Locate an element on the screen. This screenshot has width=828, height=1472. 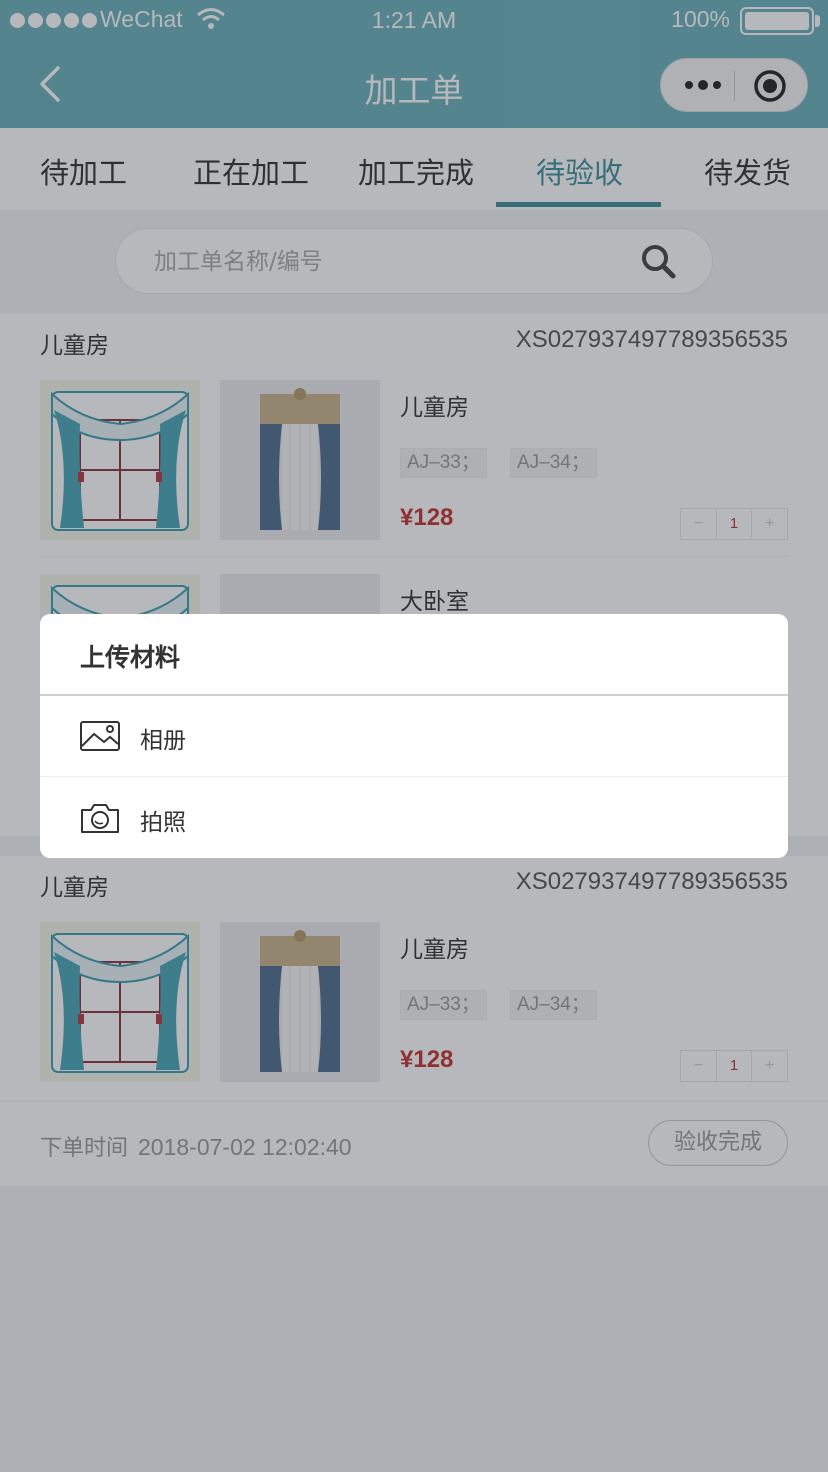
camera-option: 拍照 is located at coordinates (414, 818).